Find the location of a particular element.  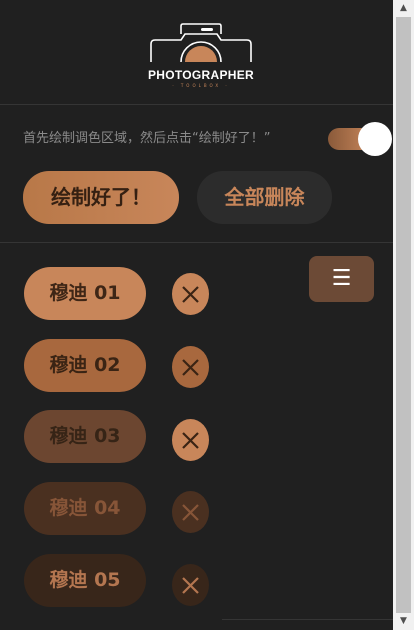

menu-button: ☰ is located at coordinates (341, 279).